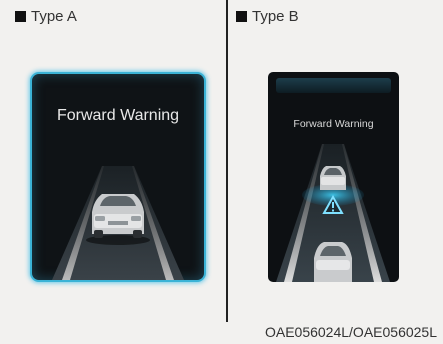  What do you see at coordinates (333, 213) in the screenshot?
I see `road-scene-b` at bounding box center [333, 213].